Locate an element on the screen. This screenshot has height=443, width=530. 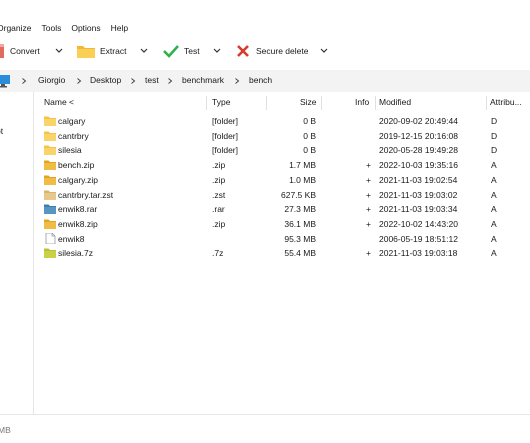
file-name: enwik8.rar is located at coordinates (78, 209).